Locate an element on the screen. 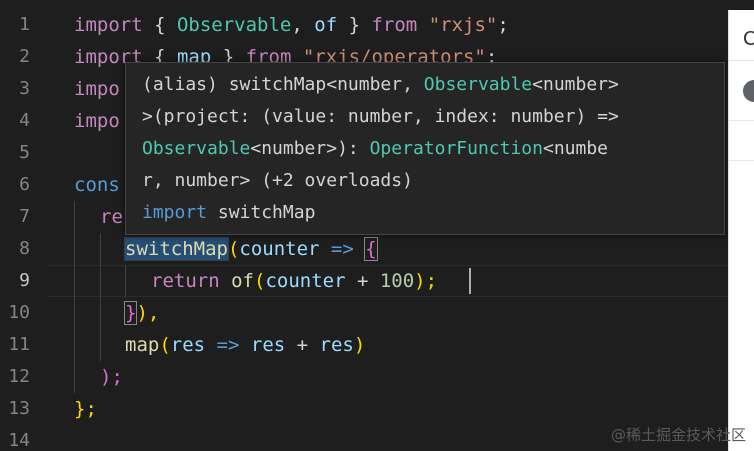 The image size is (754, 451). type-token: Observable is located at coordinates (234, 25).